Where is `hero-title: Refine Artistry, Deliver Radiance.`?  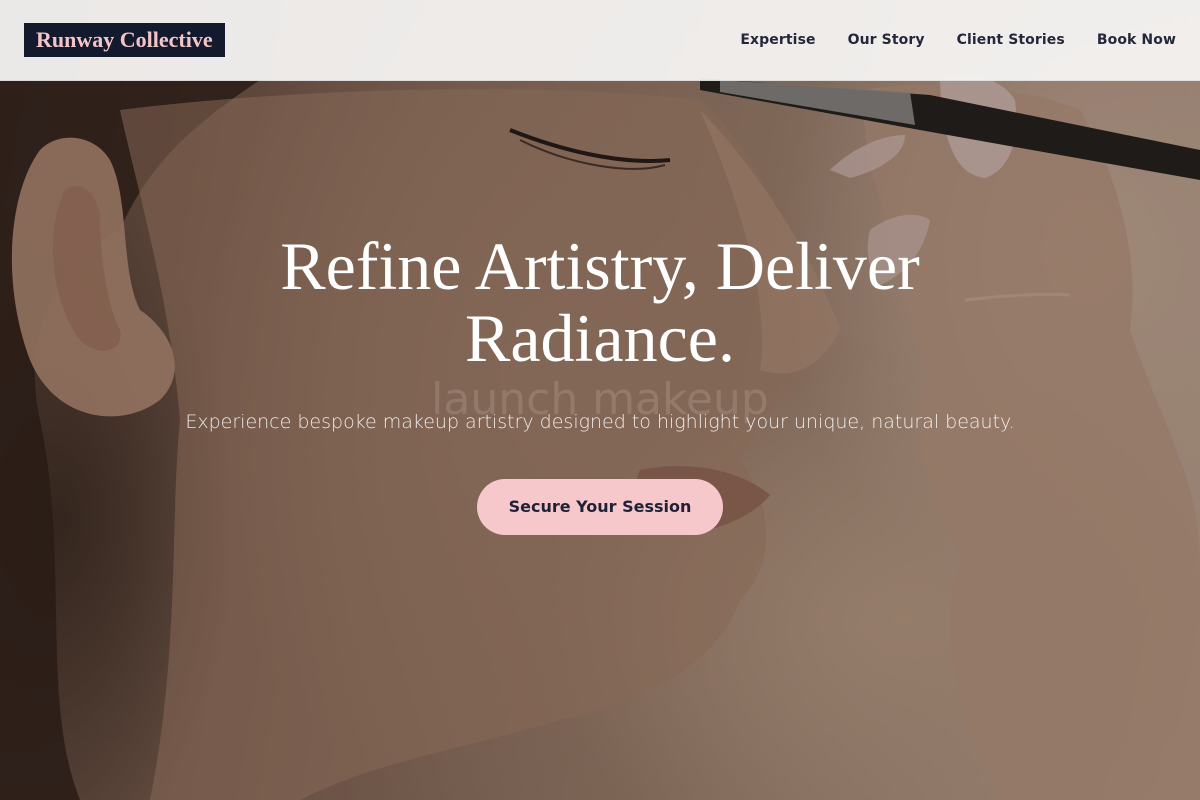
hero-title: Refine Artistry, Deliver Radiance. is located at coordinates (600, 302).